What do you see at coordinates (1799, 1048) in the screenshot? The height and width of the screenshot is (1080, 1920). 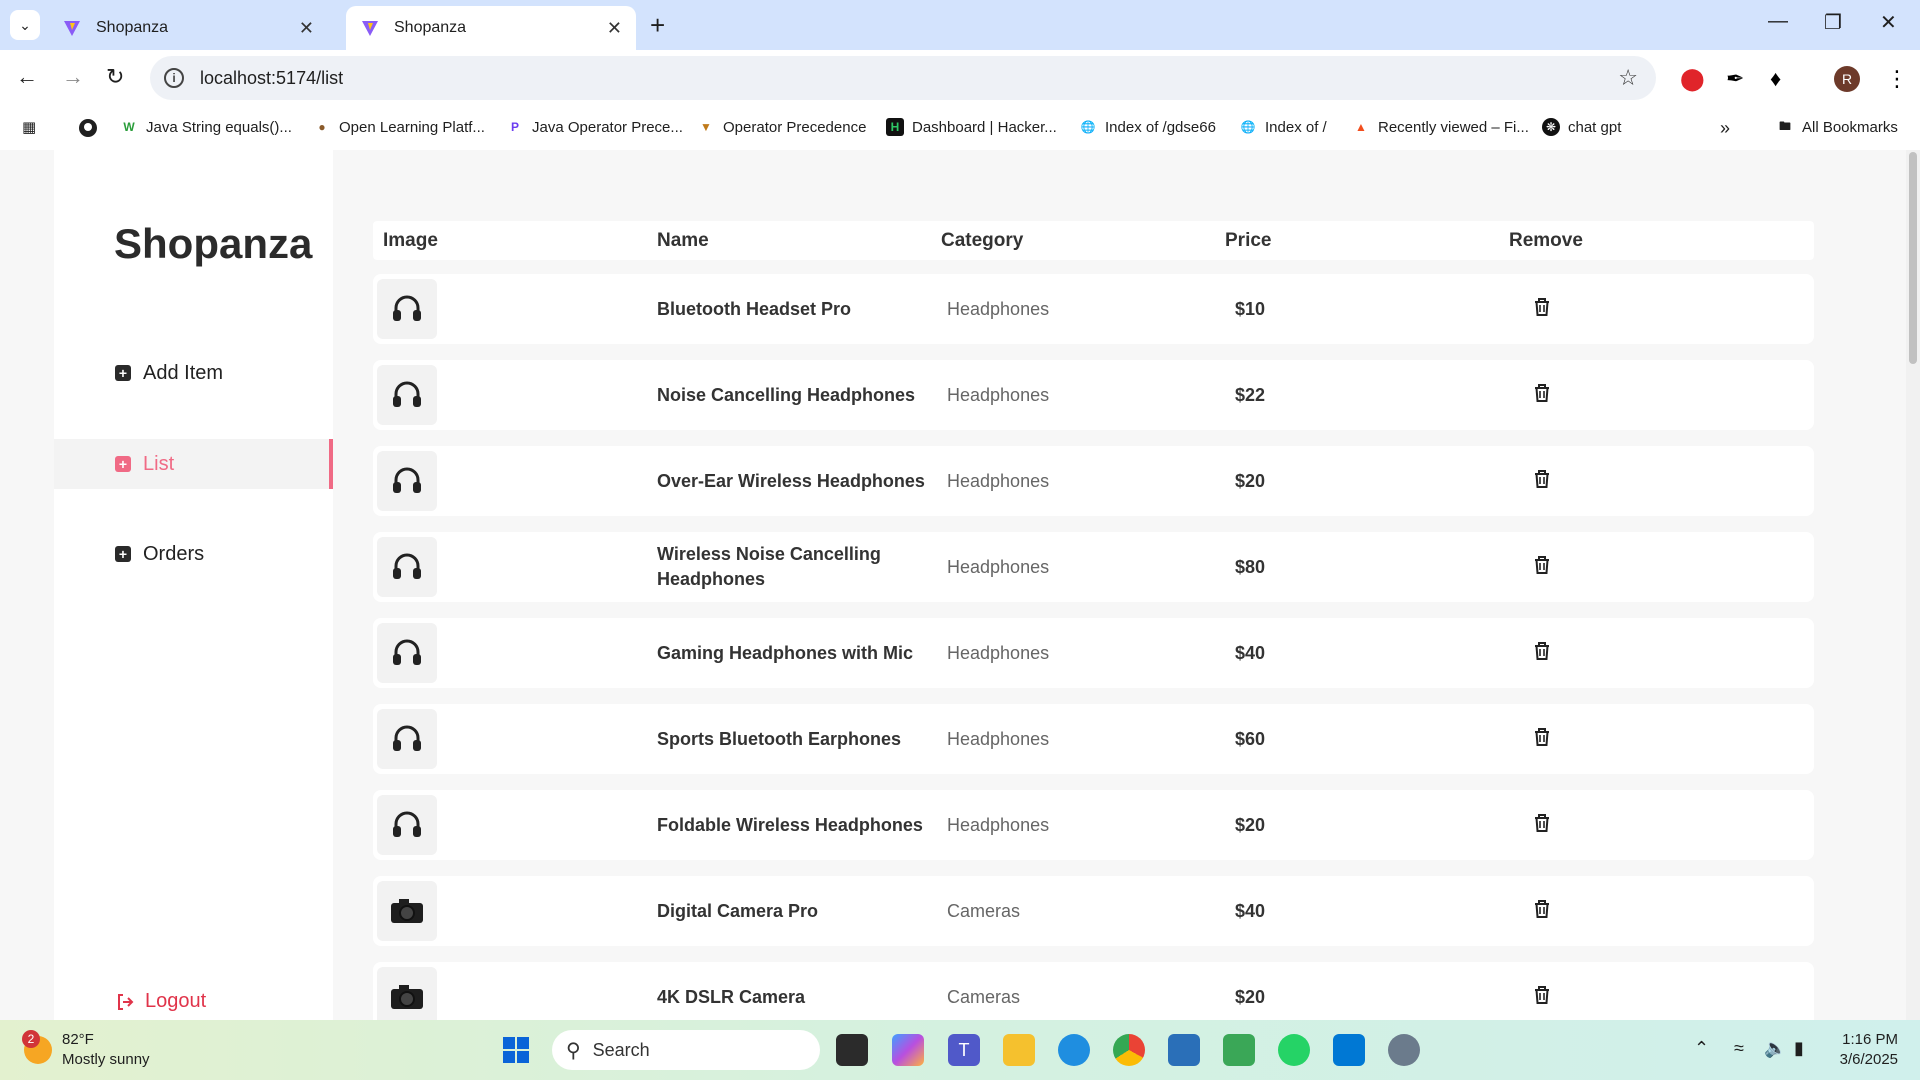 I see `battery-icon: ▮` at bounding box center [1799, 1048].